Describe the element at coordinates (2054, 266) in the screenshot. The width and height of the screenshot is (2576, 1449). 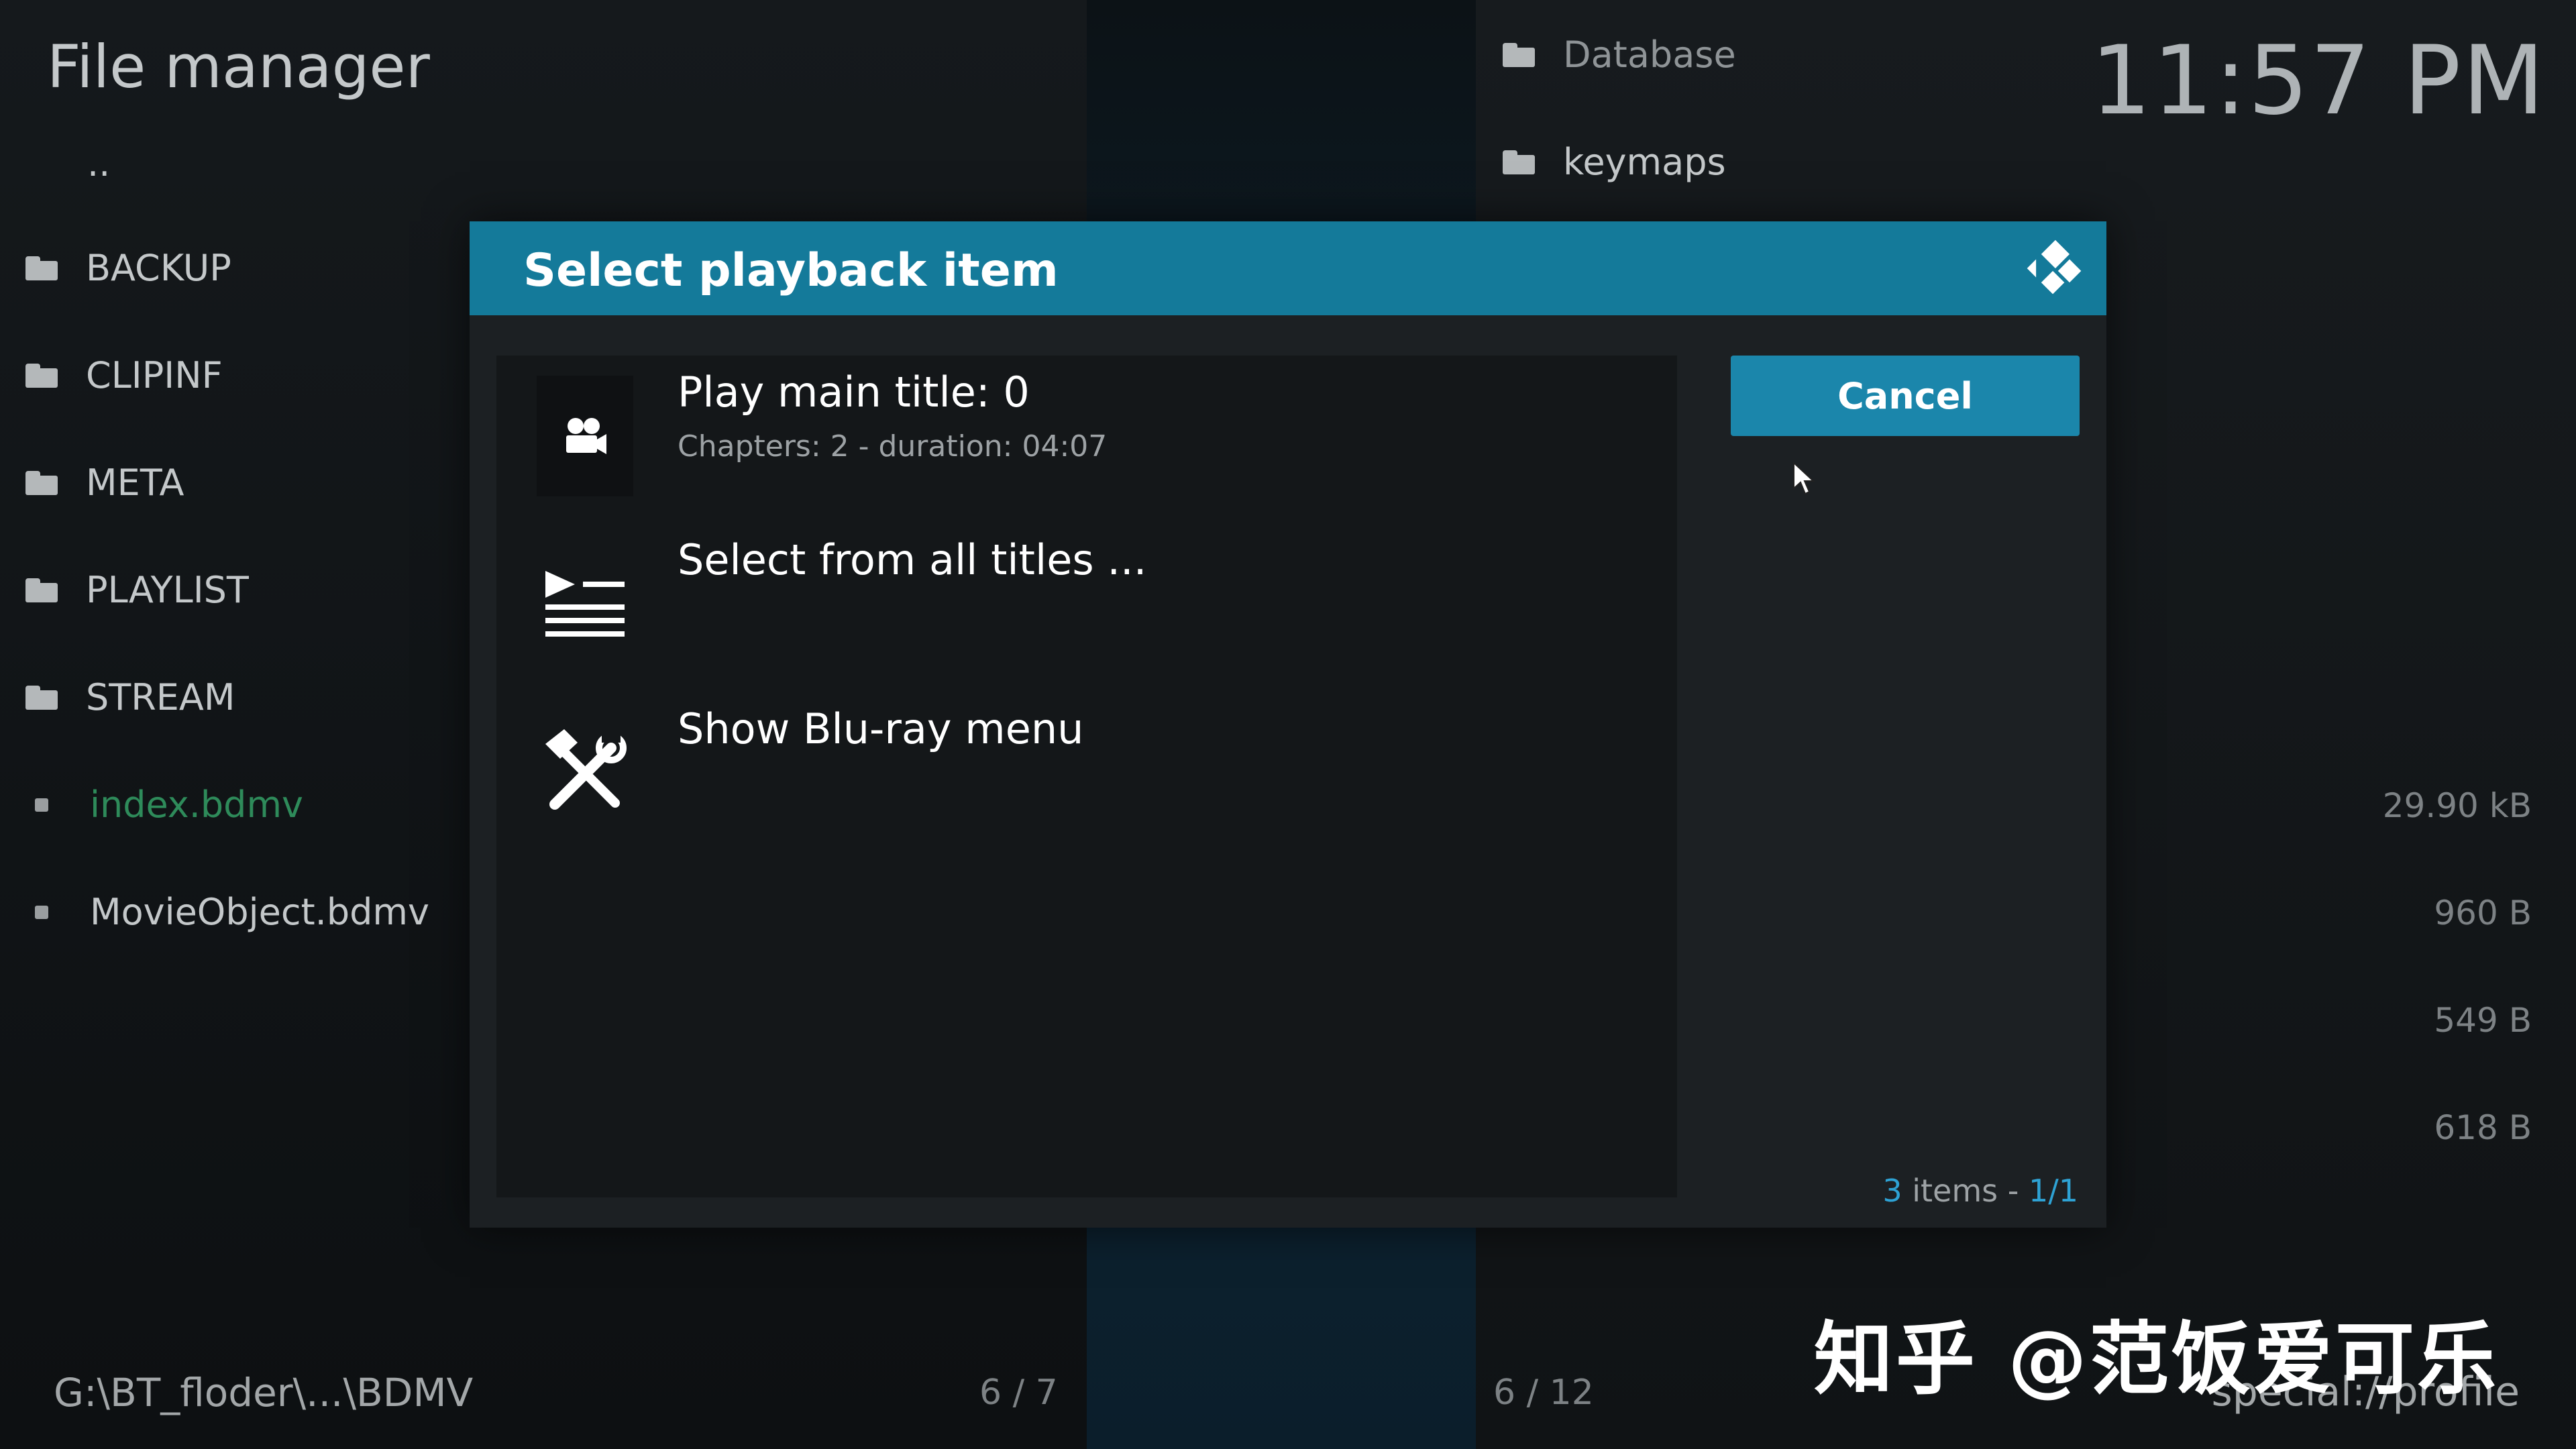
I see `kodi-logo-icon` at that location.